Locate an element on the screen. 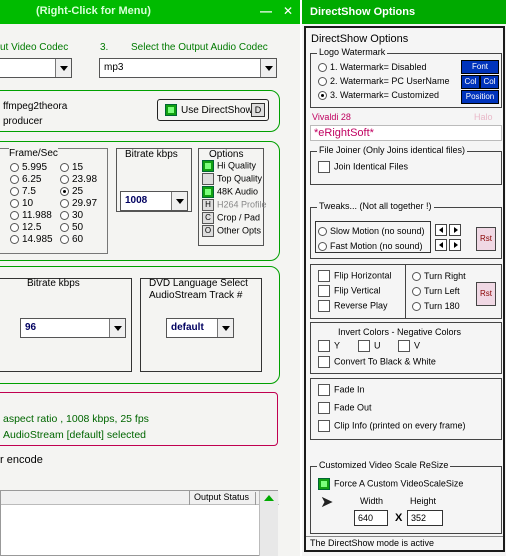 This screenshot has height=556, width=506. font-button: Font is located at coordinates (480, 67).